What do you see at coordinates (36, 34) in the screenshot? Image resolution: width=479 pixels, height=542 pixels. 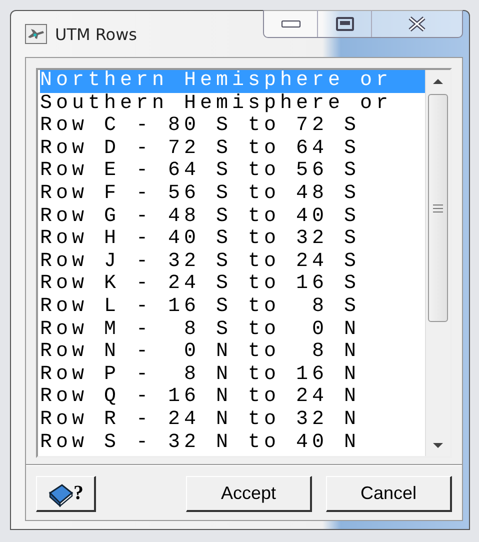 I see `airplane-icon` at bounding box center [36, 34].